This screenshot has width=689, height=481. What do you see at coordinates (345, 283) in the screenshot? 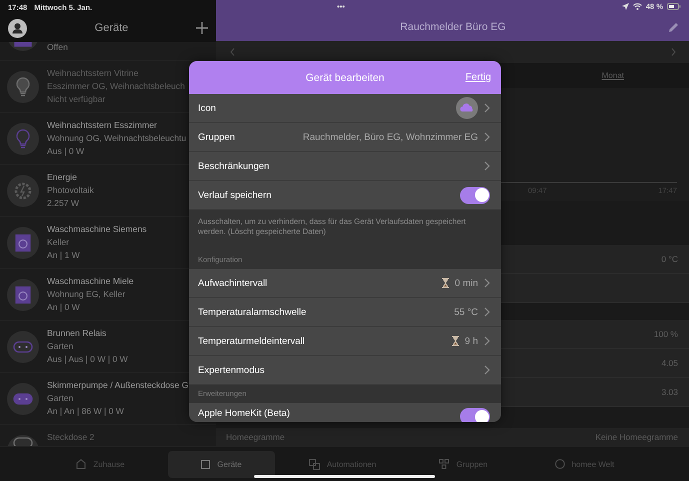
I see `settings-row: Aufwachintervall 0 min` at bounding box center [345, 283].